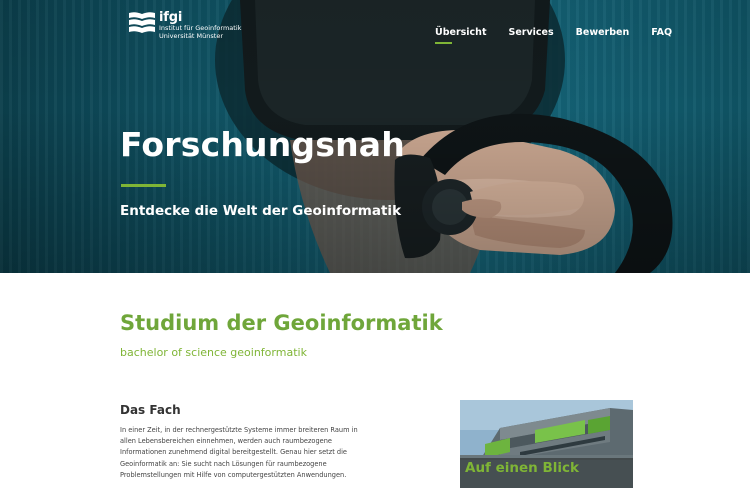  I want to click on nav-item-faq: FAQ, so click(661, 32).